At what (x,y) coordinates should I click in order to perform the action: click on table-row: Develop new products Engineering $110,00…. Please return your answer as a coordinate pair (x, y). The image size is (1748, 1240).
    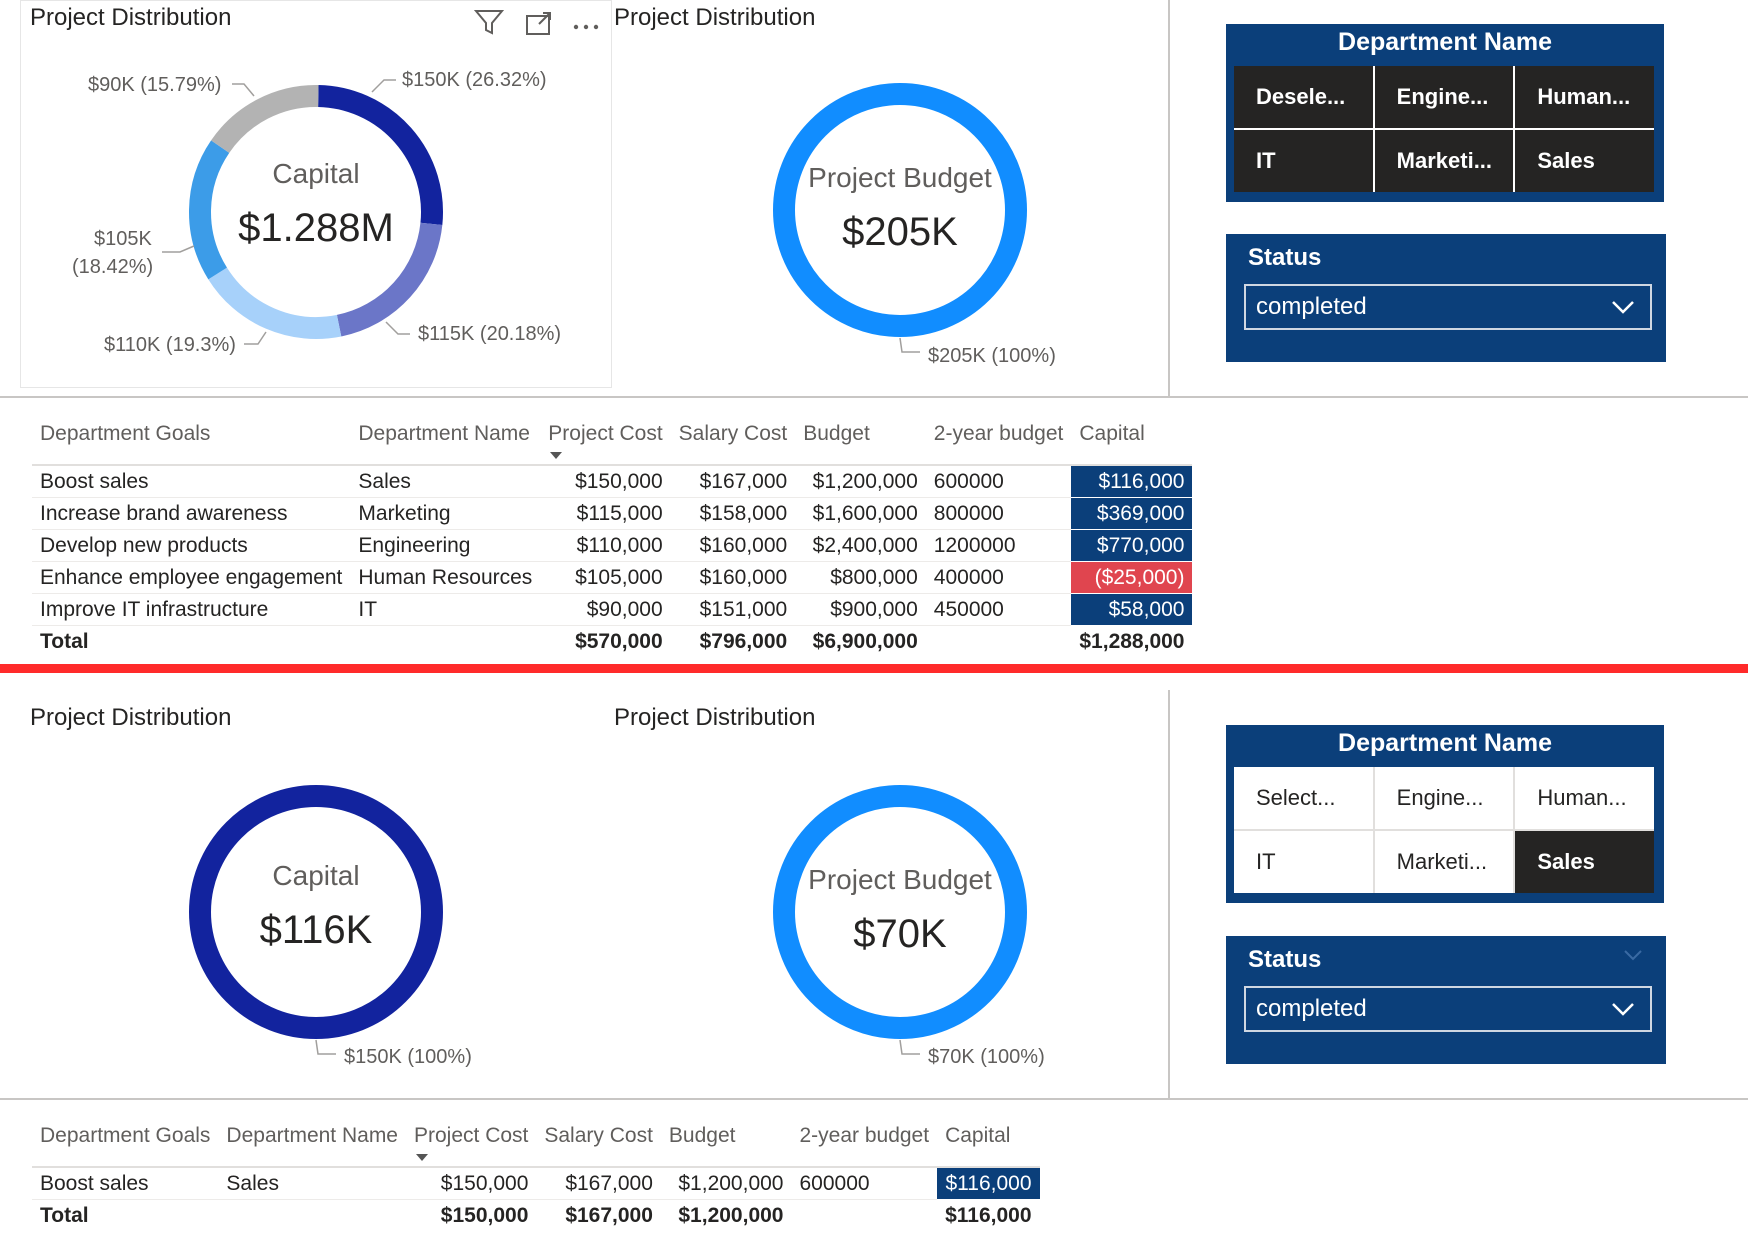
    Looking at the image, I should click on (612, 545).